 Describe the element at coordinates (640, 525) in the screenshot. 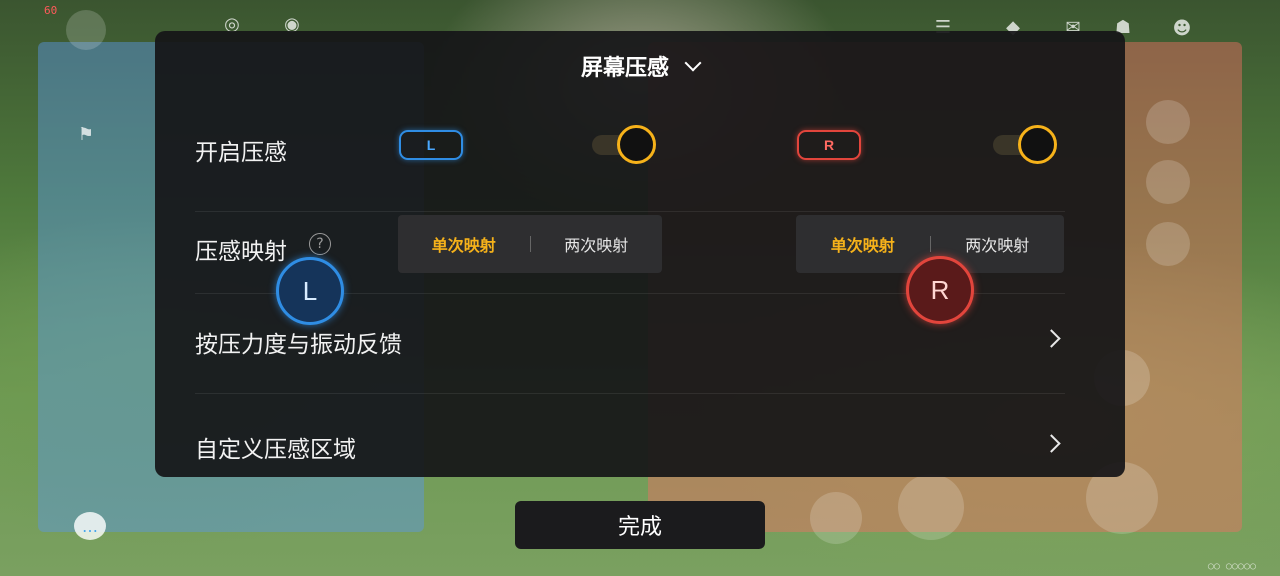

I see `done-button: 完成` at that location.